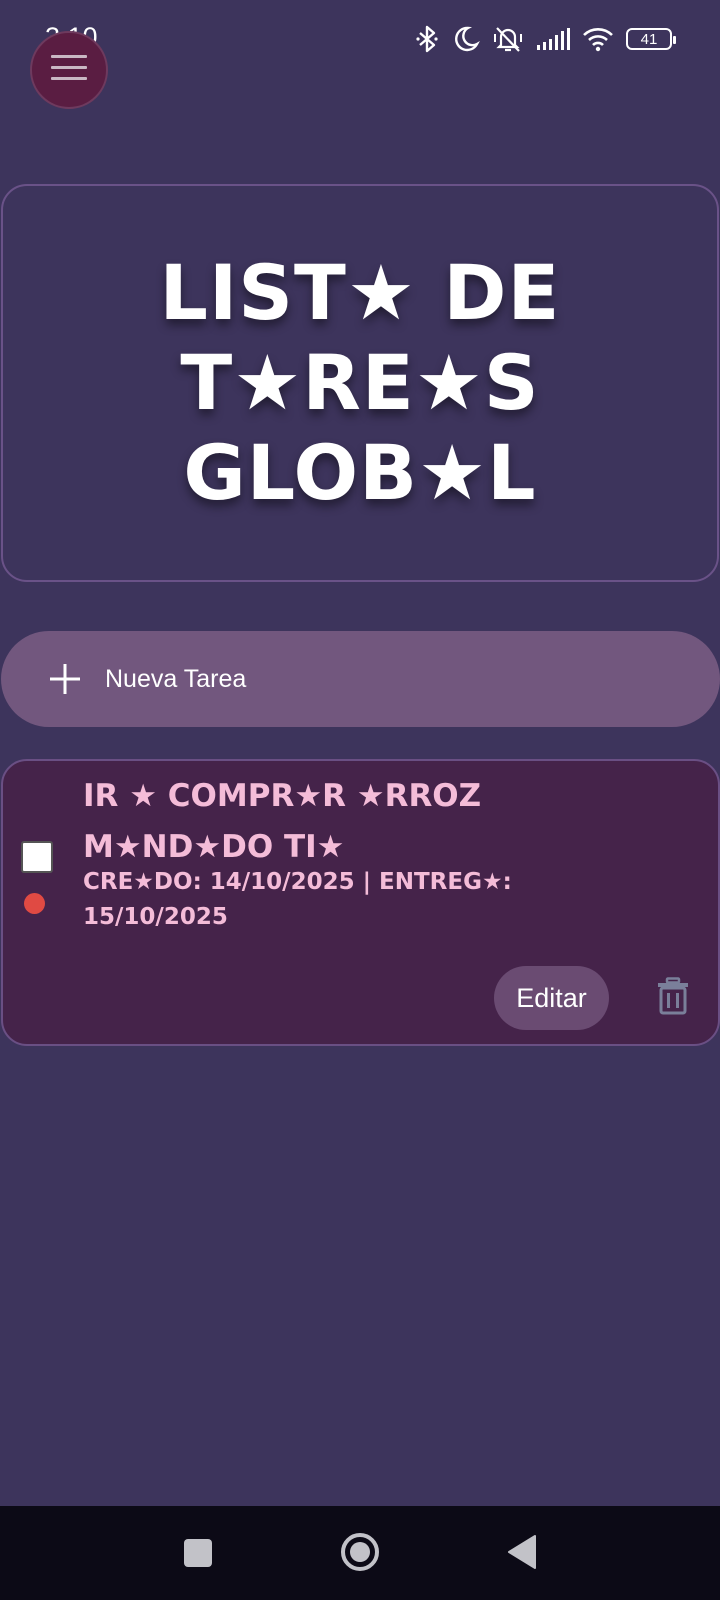  What do you see at coordinates (65, 679) in the screenshot?
I see `plus-icon` at bounding box center [65, 679].